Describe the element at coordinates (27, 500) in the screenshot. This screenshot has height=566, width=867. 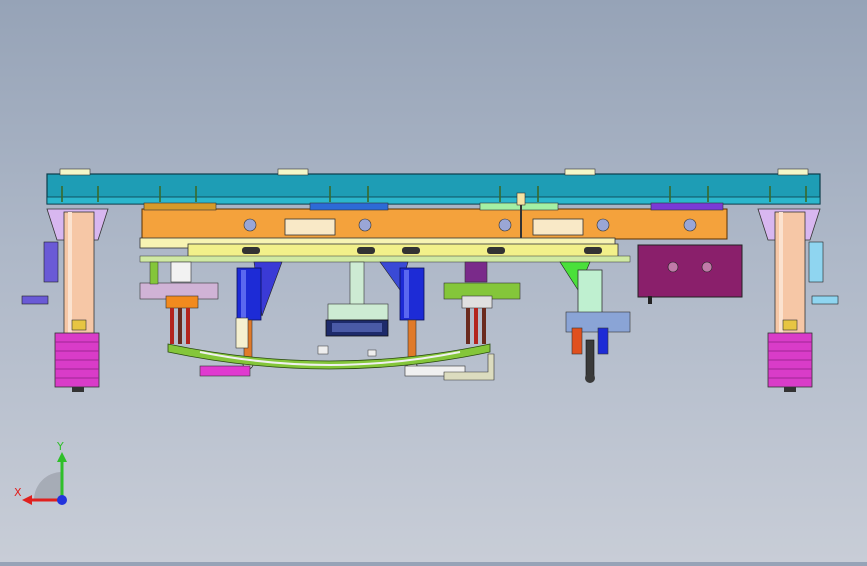
I see `x-axis-arrowhead` at that location.